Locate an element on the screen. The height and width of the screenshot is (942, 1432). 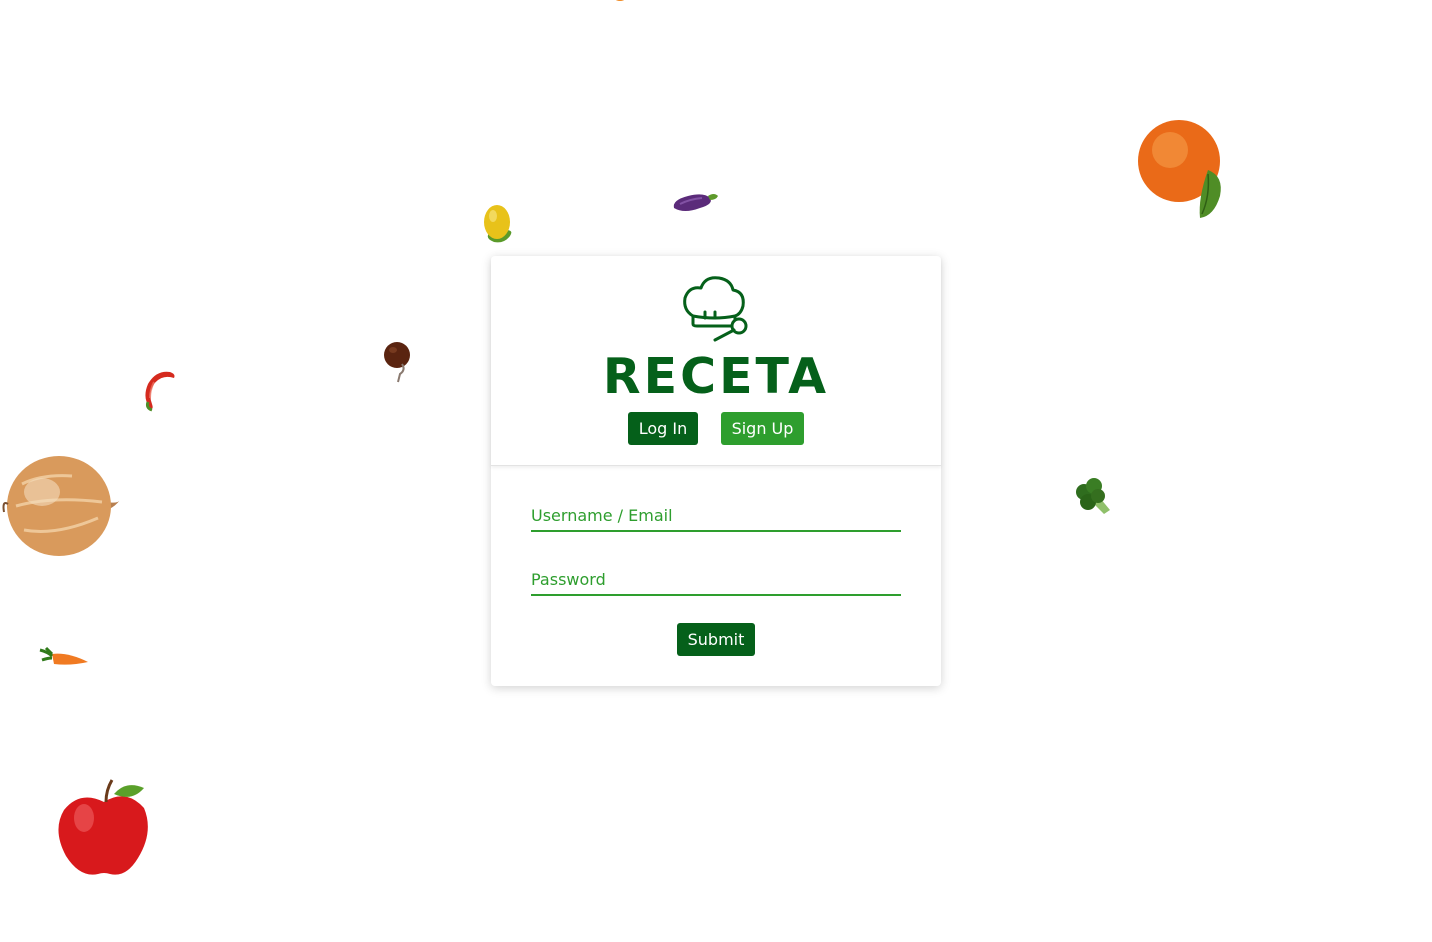
orange-icon is located at coordinates (1183, 170).